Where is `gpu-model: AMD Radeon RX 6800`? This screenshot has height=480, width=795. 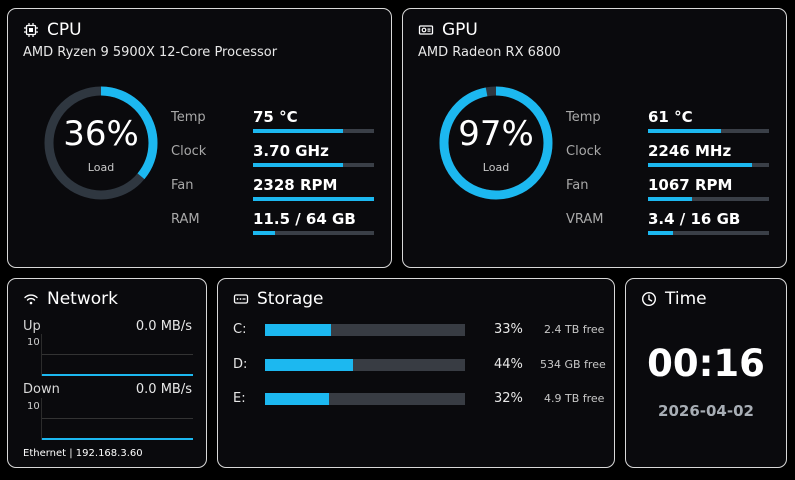
gpu-model: AMD Radeon RX 6800 is located at coordinates (489, 52).